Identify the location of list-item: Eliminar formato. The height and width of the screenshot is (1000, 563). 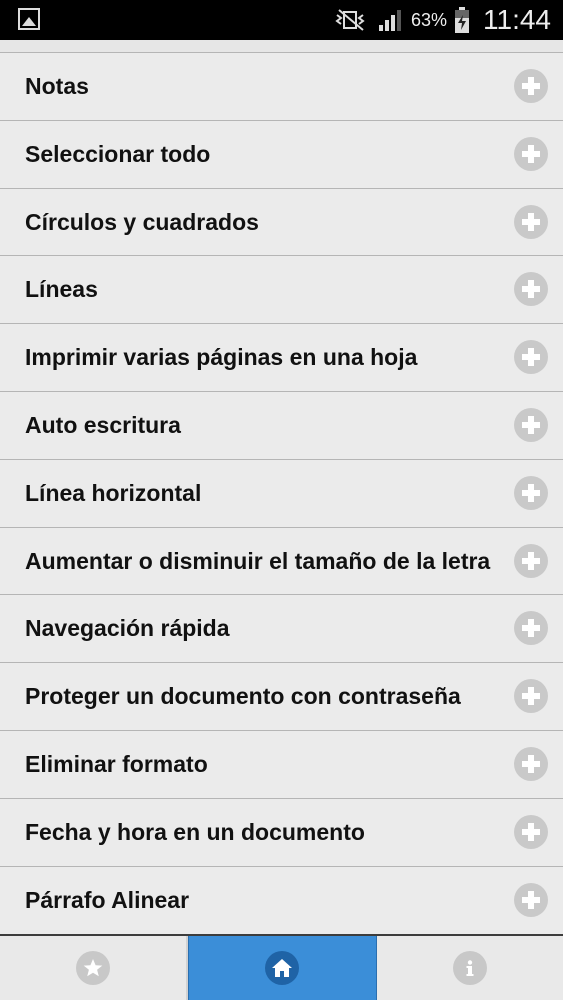
(281, 763).